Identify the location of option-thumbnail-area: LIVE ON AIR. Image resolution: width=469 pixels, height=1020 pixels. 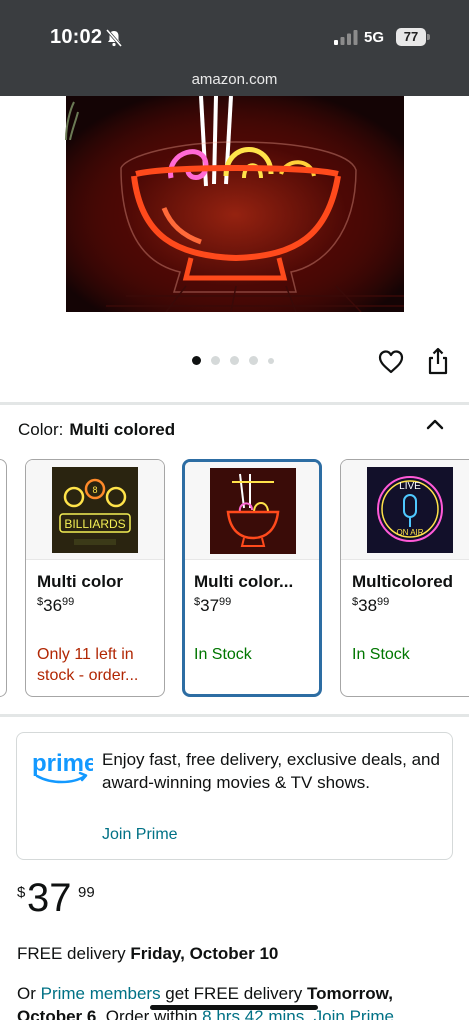
(405, 510).